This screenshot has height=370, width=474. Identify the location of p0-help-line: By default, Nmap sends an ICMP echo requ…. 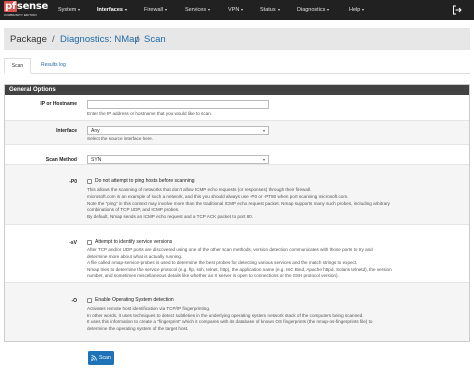
(170, 216).